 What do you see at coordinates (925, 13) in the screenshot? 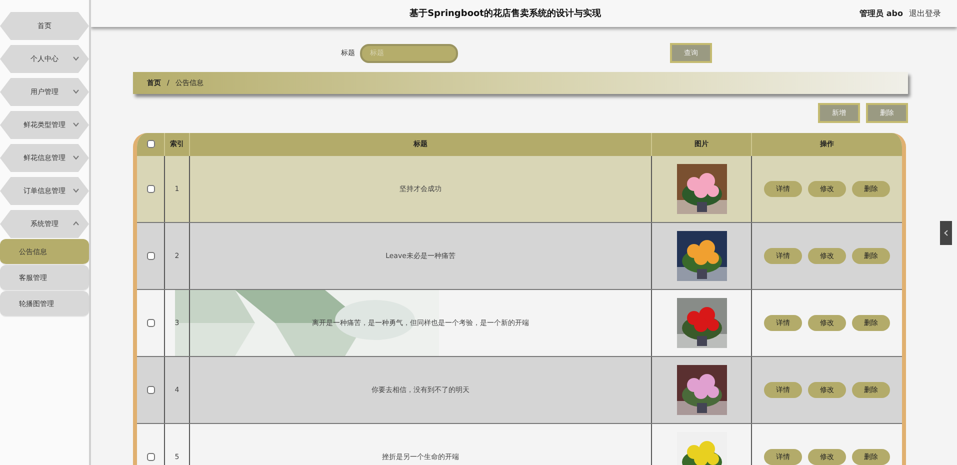
I see `logout-link: 退出登录` at bounding box center [925, 13].